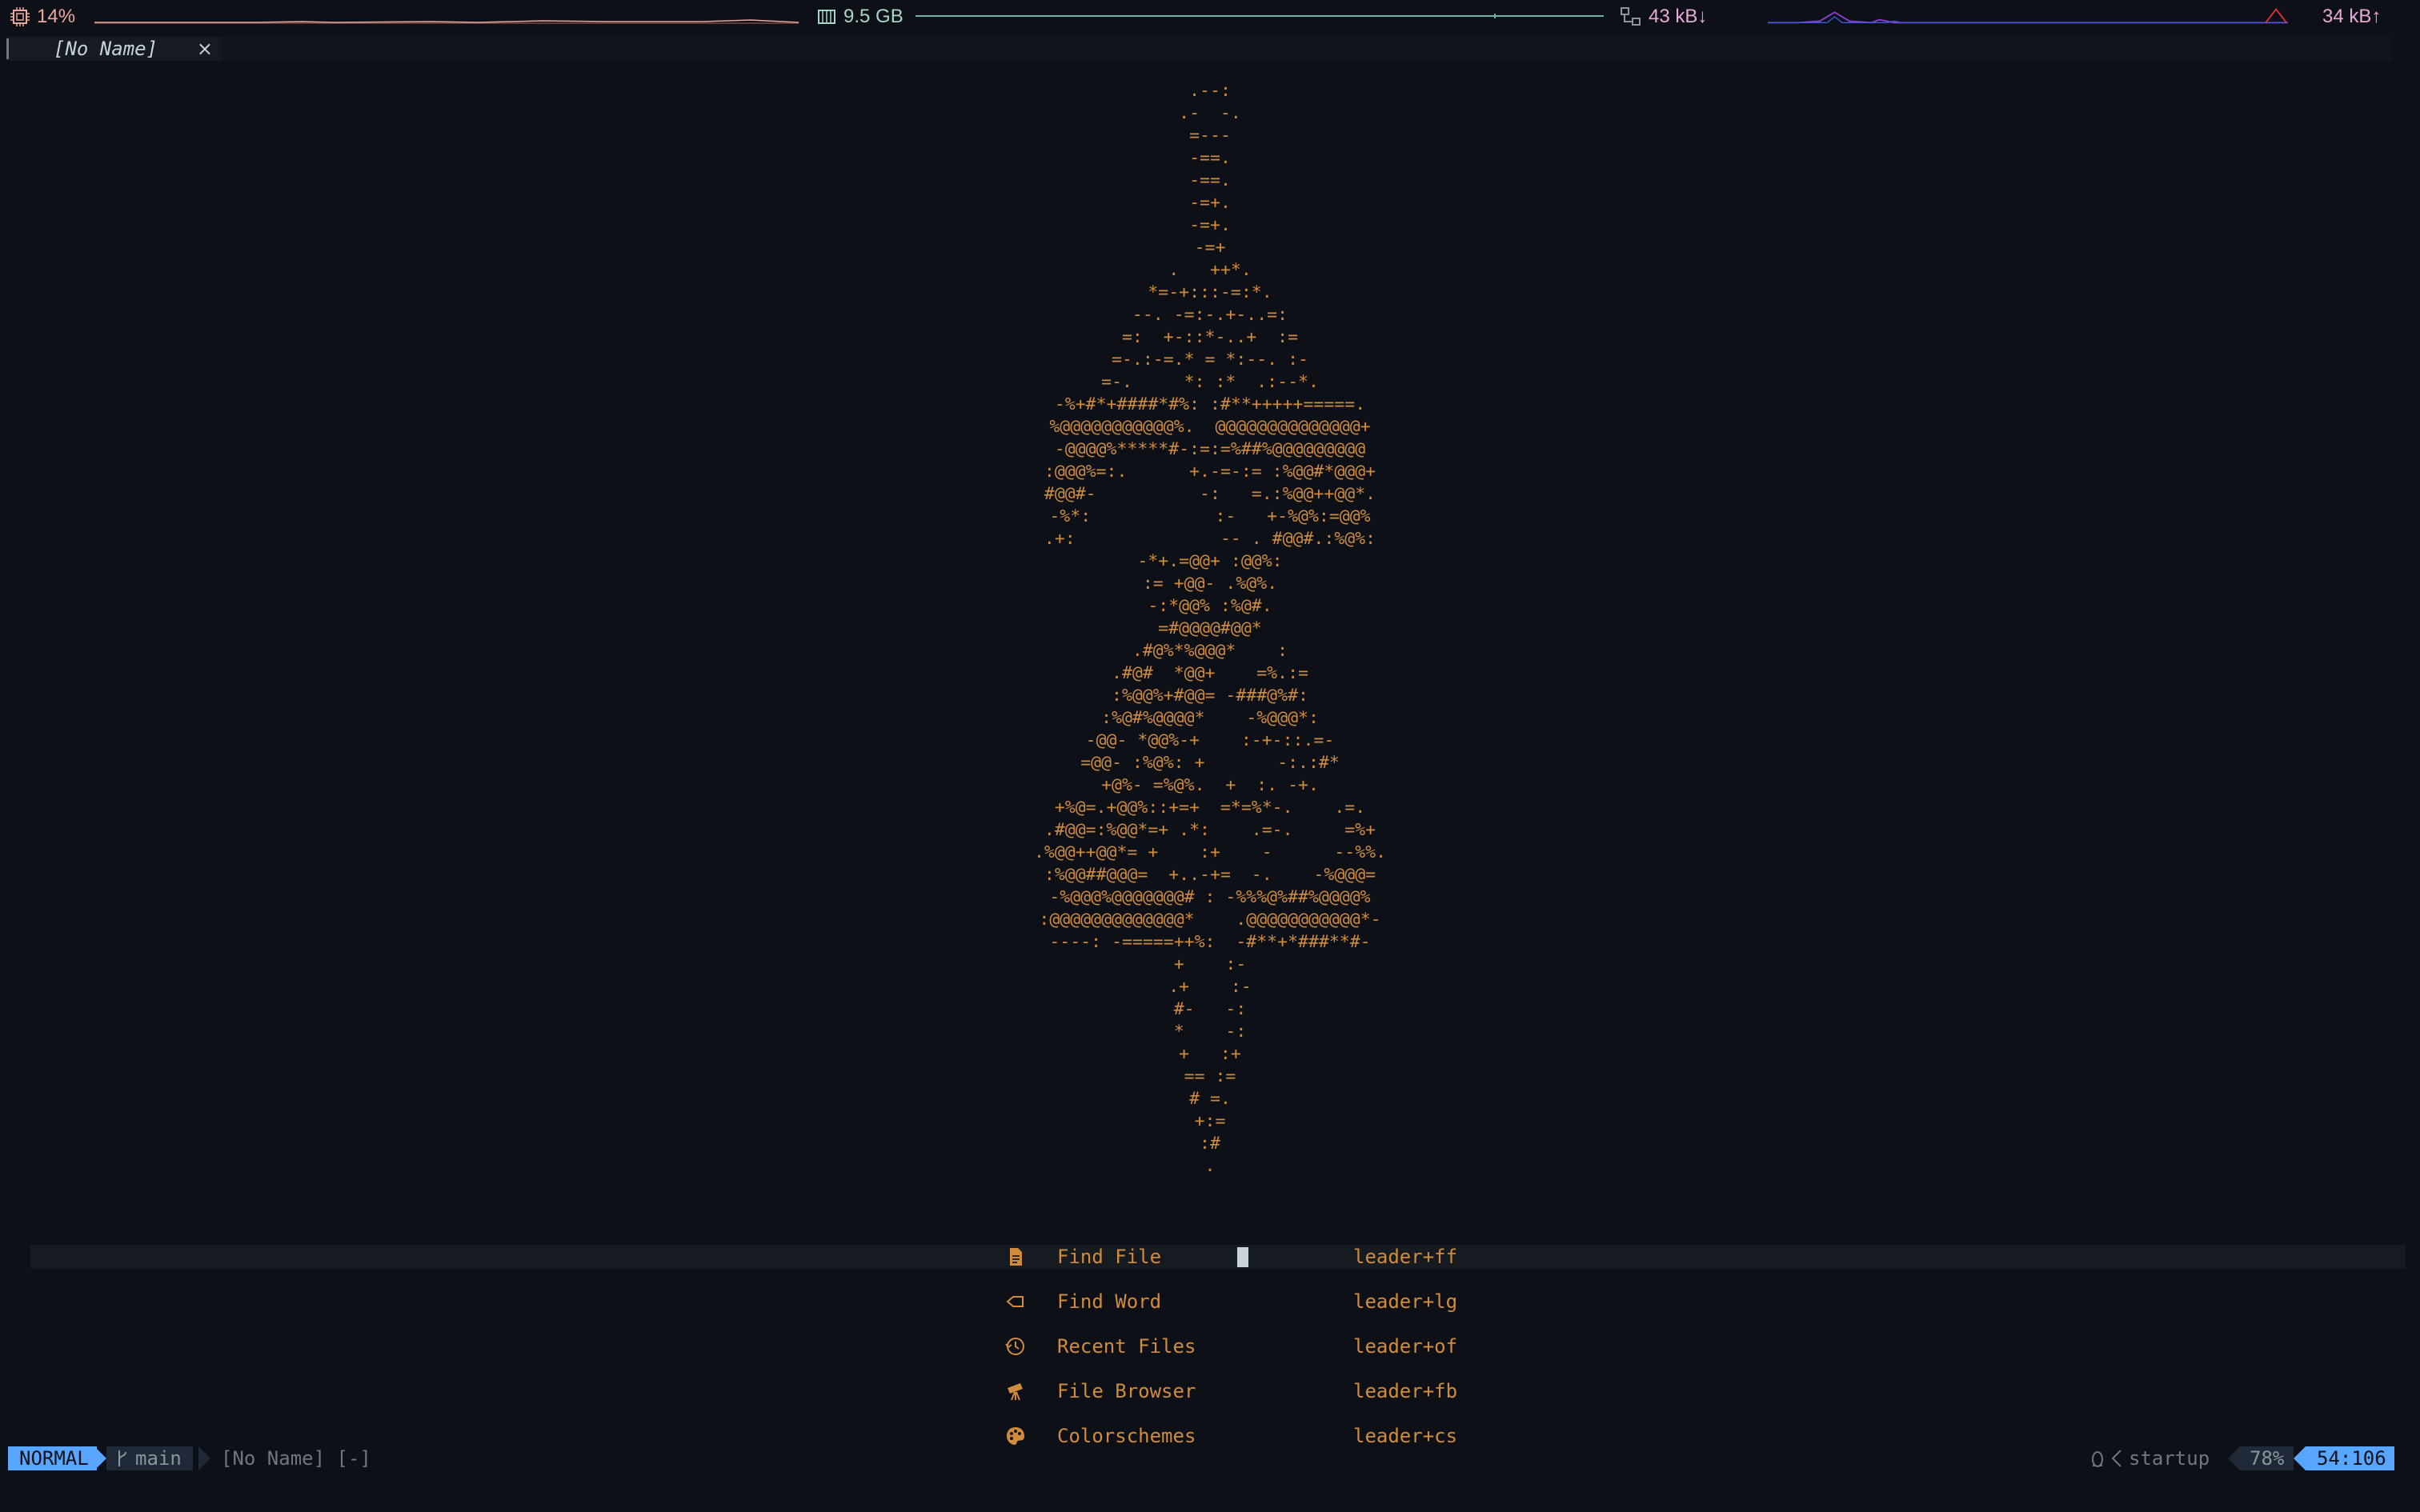  What do you see at coordinates (158, 1458) in the screenshot?
I see `branch-name: main` at bounding box center [158, 1458].